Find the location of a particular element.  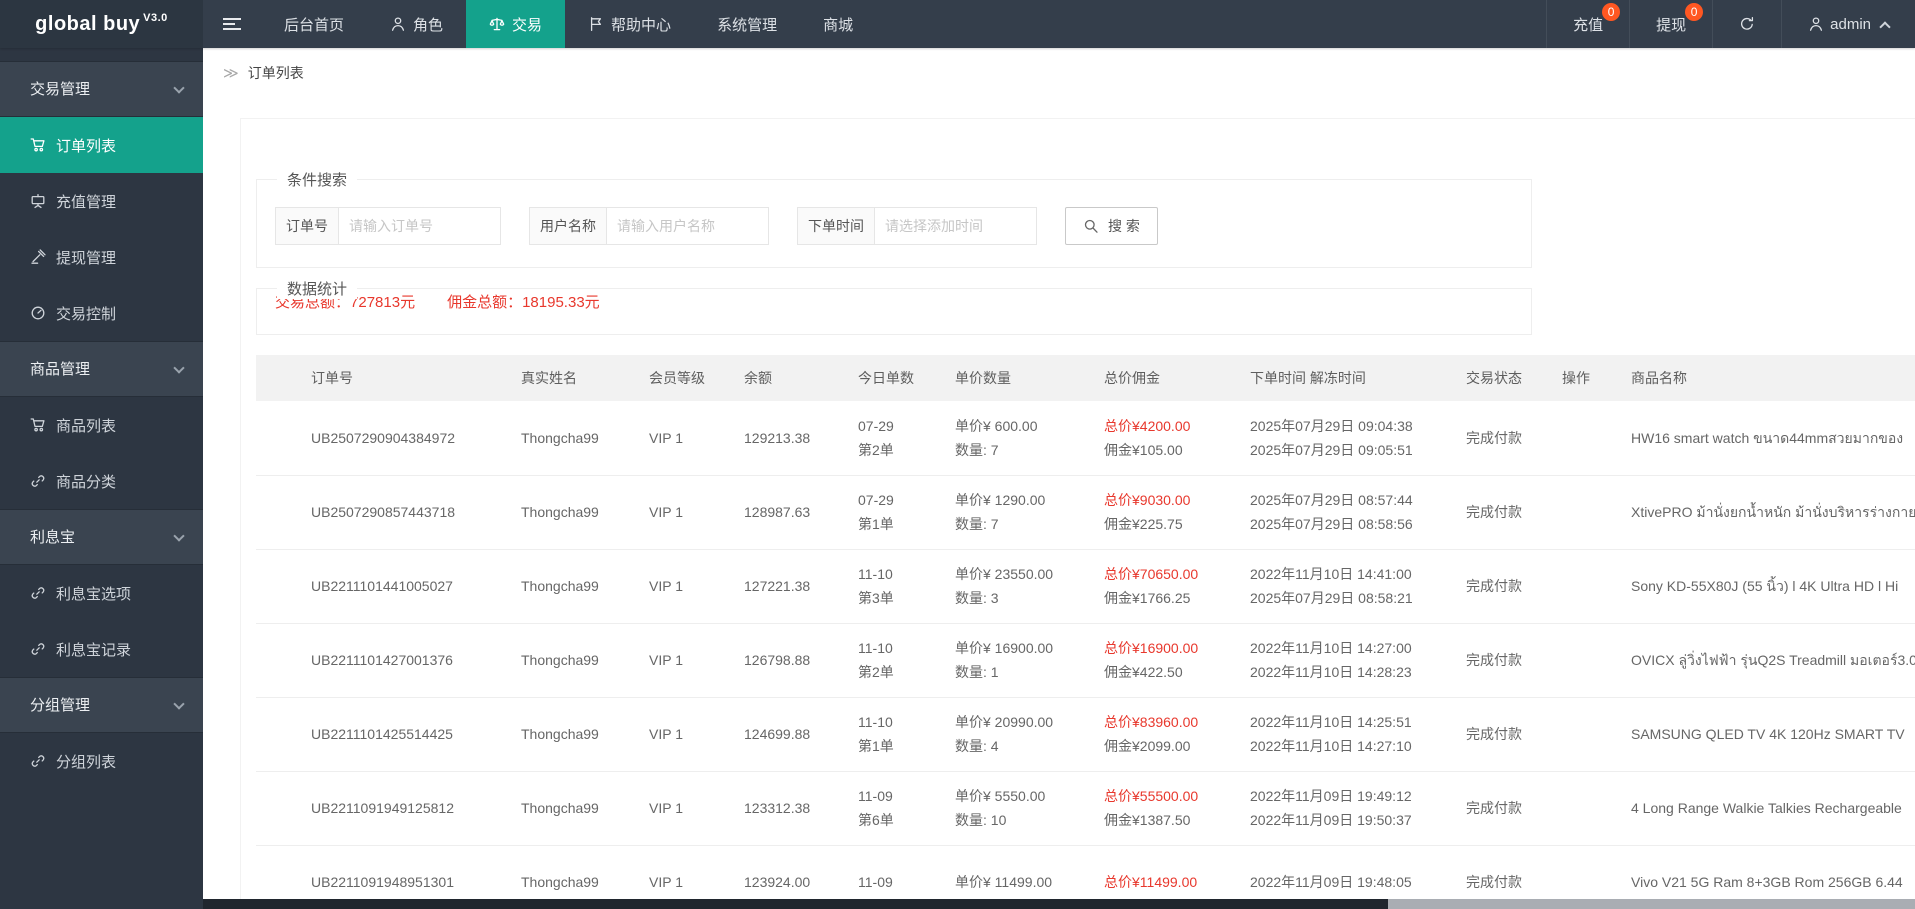

sidebar-section-goods-management: 商品管理 is located at coordinates (101, 369).